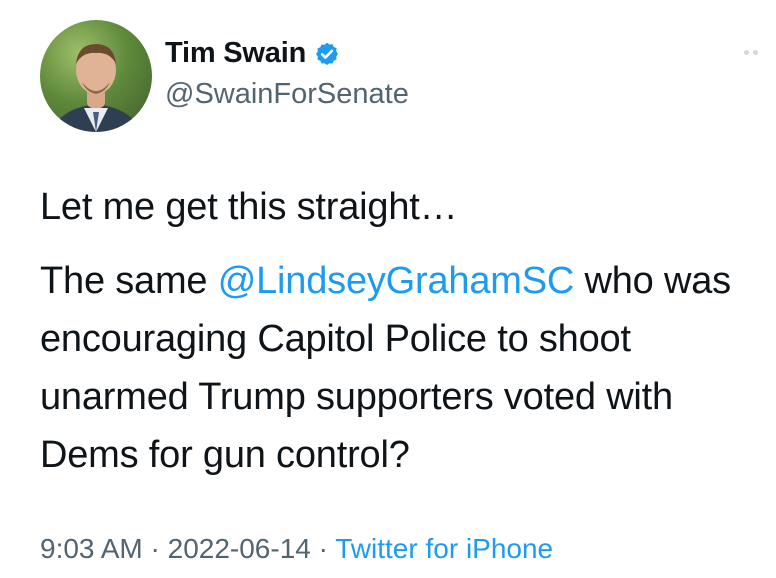 This screenshot has width=776, height=578. I want to click on author-name-row: Tim Swain, so click(252, 53).